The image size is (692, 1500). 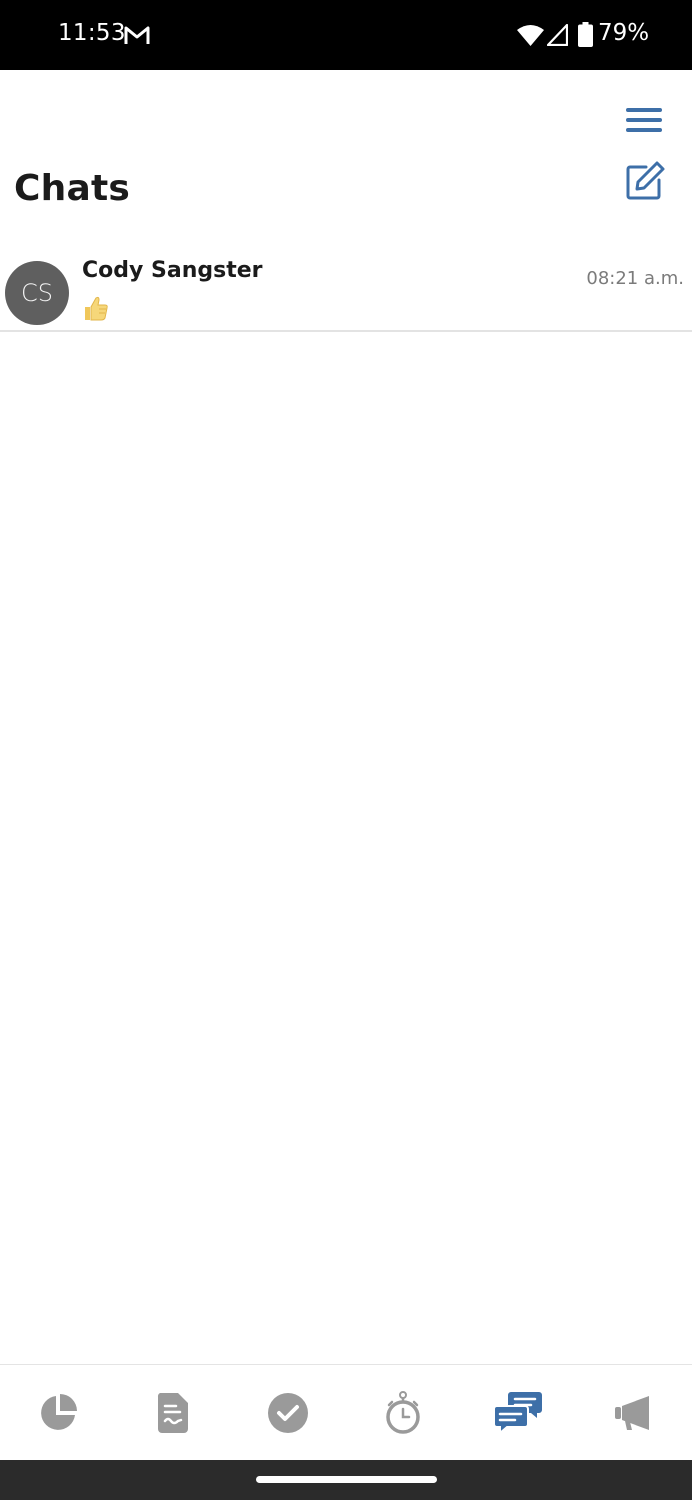 I want to click on cellular-signal-icon, so click(x=557, y=35).